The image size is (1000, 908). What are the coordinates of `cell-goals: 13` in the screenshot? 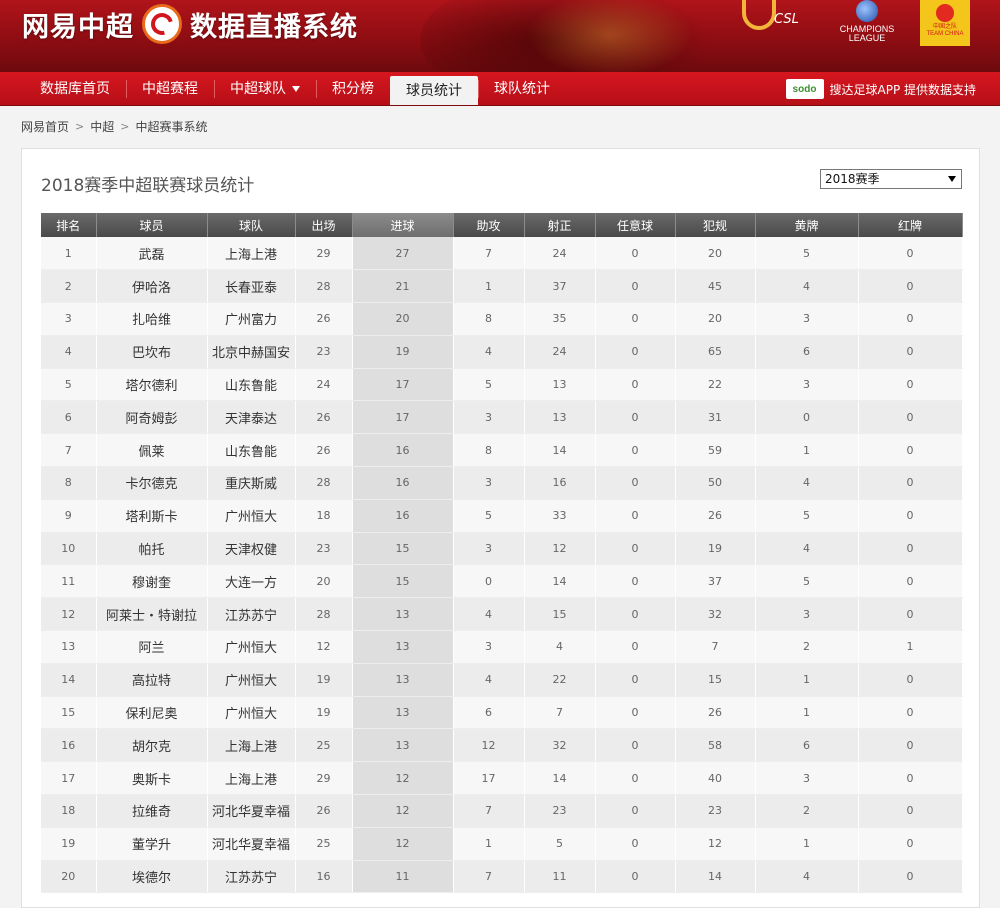 It's located at (403, 680).